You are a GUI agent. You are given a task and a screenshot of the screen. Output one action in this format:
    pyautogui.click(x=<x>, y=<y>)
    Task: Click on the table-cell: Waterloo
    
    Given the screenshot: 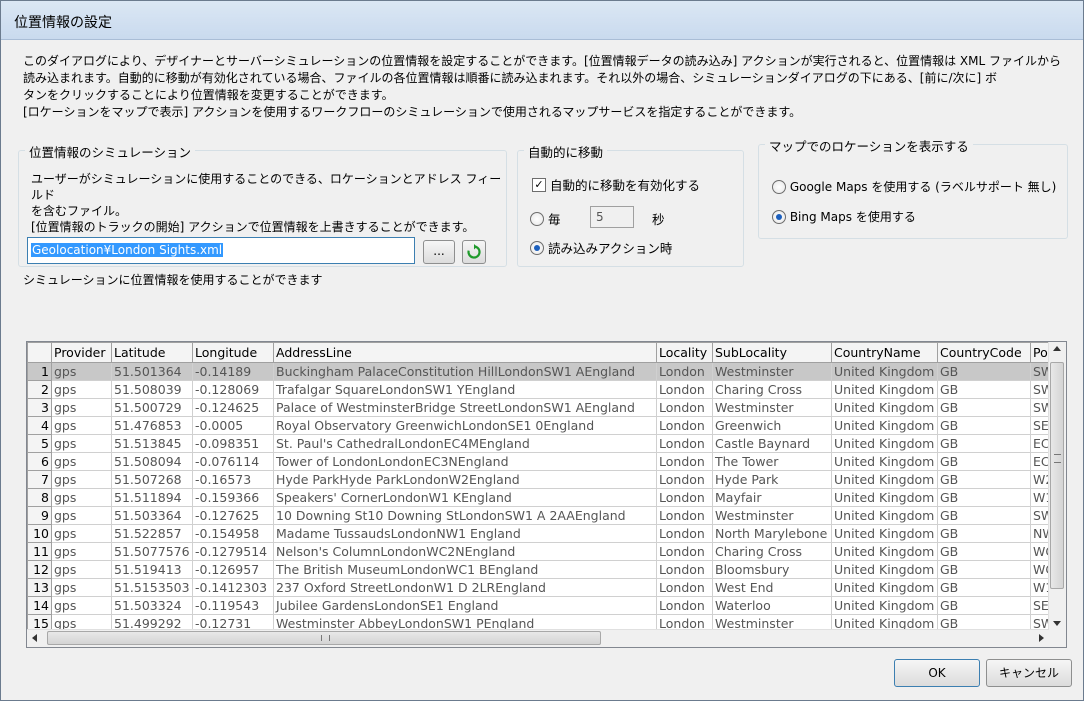 What is the action you would take?
    pyautogui.click(x=772, y=605)
    